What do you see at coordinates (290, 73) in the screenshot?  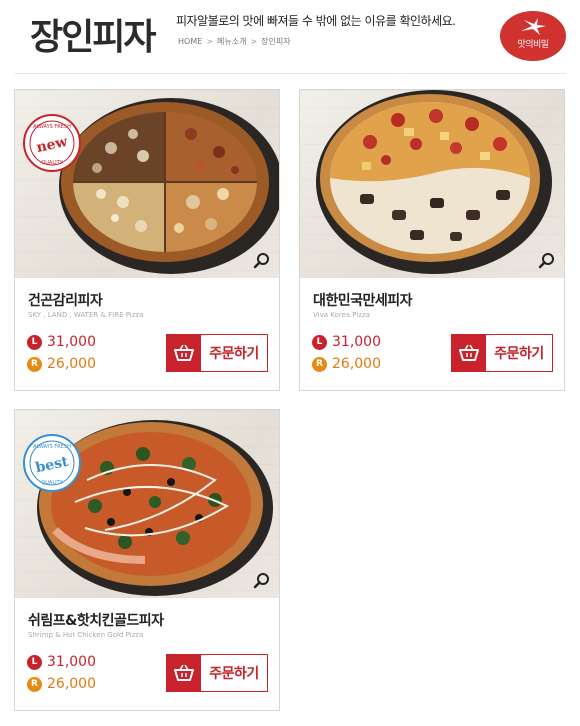 I see `header-divider` at bounding box center [290, 73].